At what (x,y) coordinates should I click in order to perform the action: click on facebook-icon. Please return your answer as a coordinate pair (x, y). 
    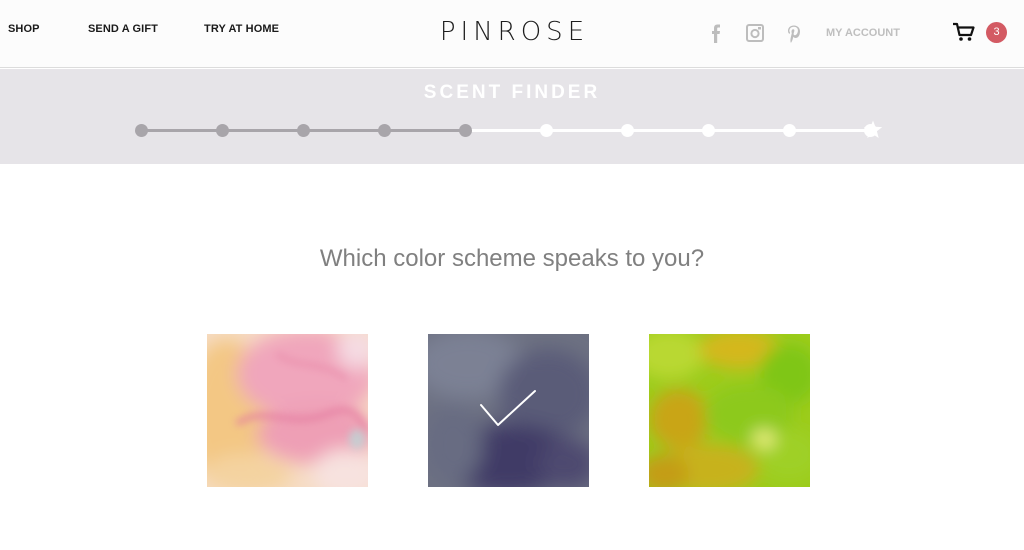
    Looking at the image, I should click on (716, 34).